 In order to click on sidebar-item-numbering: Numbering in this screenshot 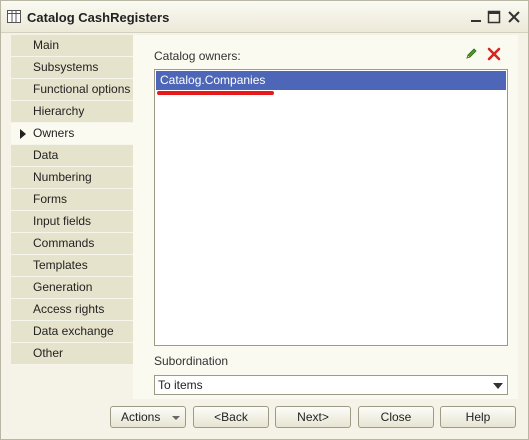, I will do `click(72, 178)`.